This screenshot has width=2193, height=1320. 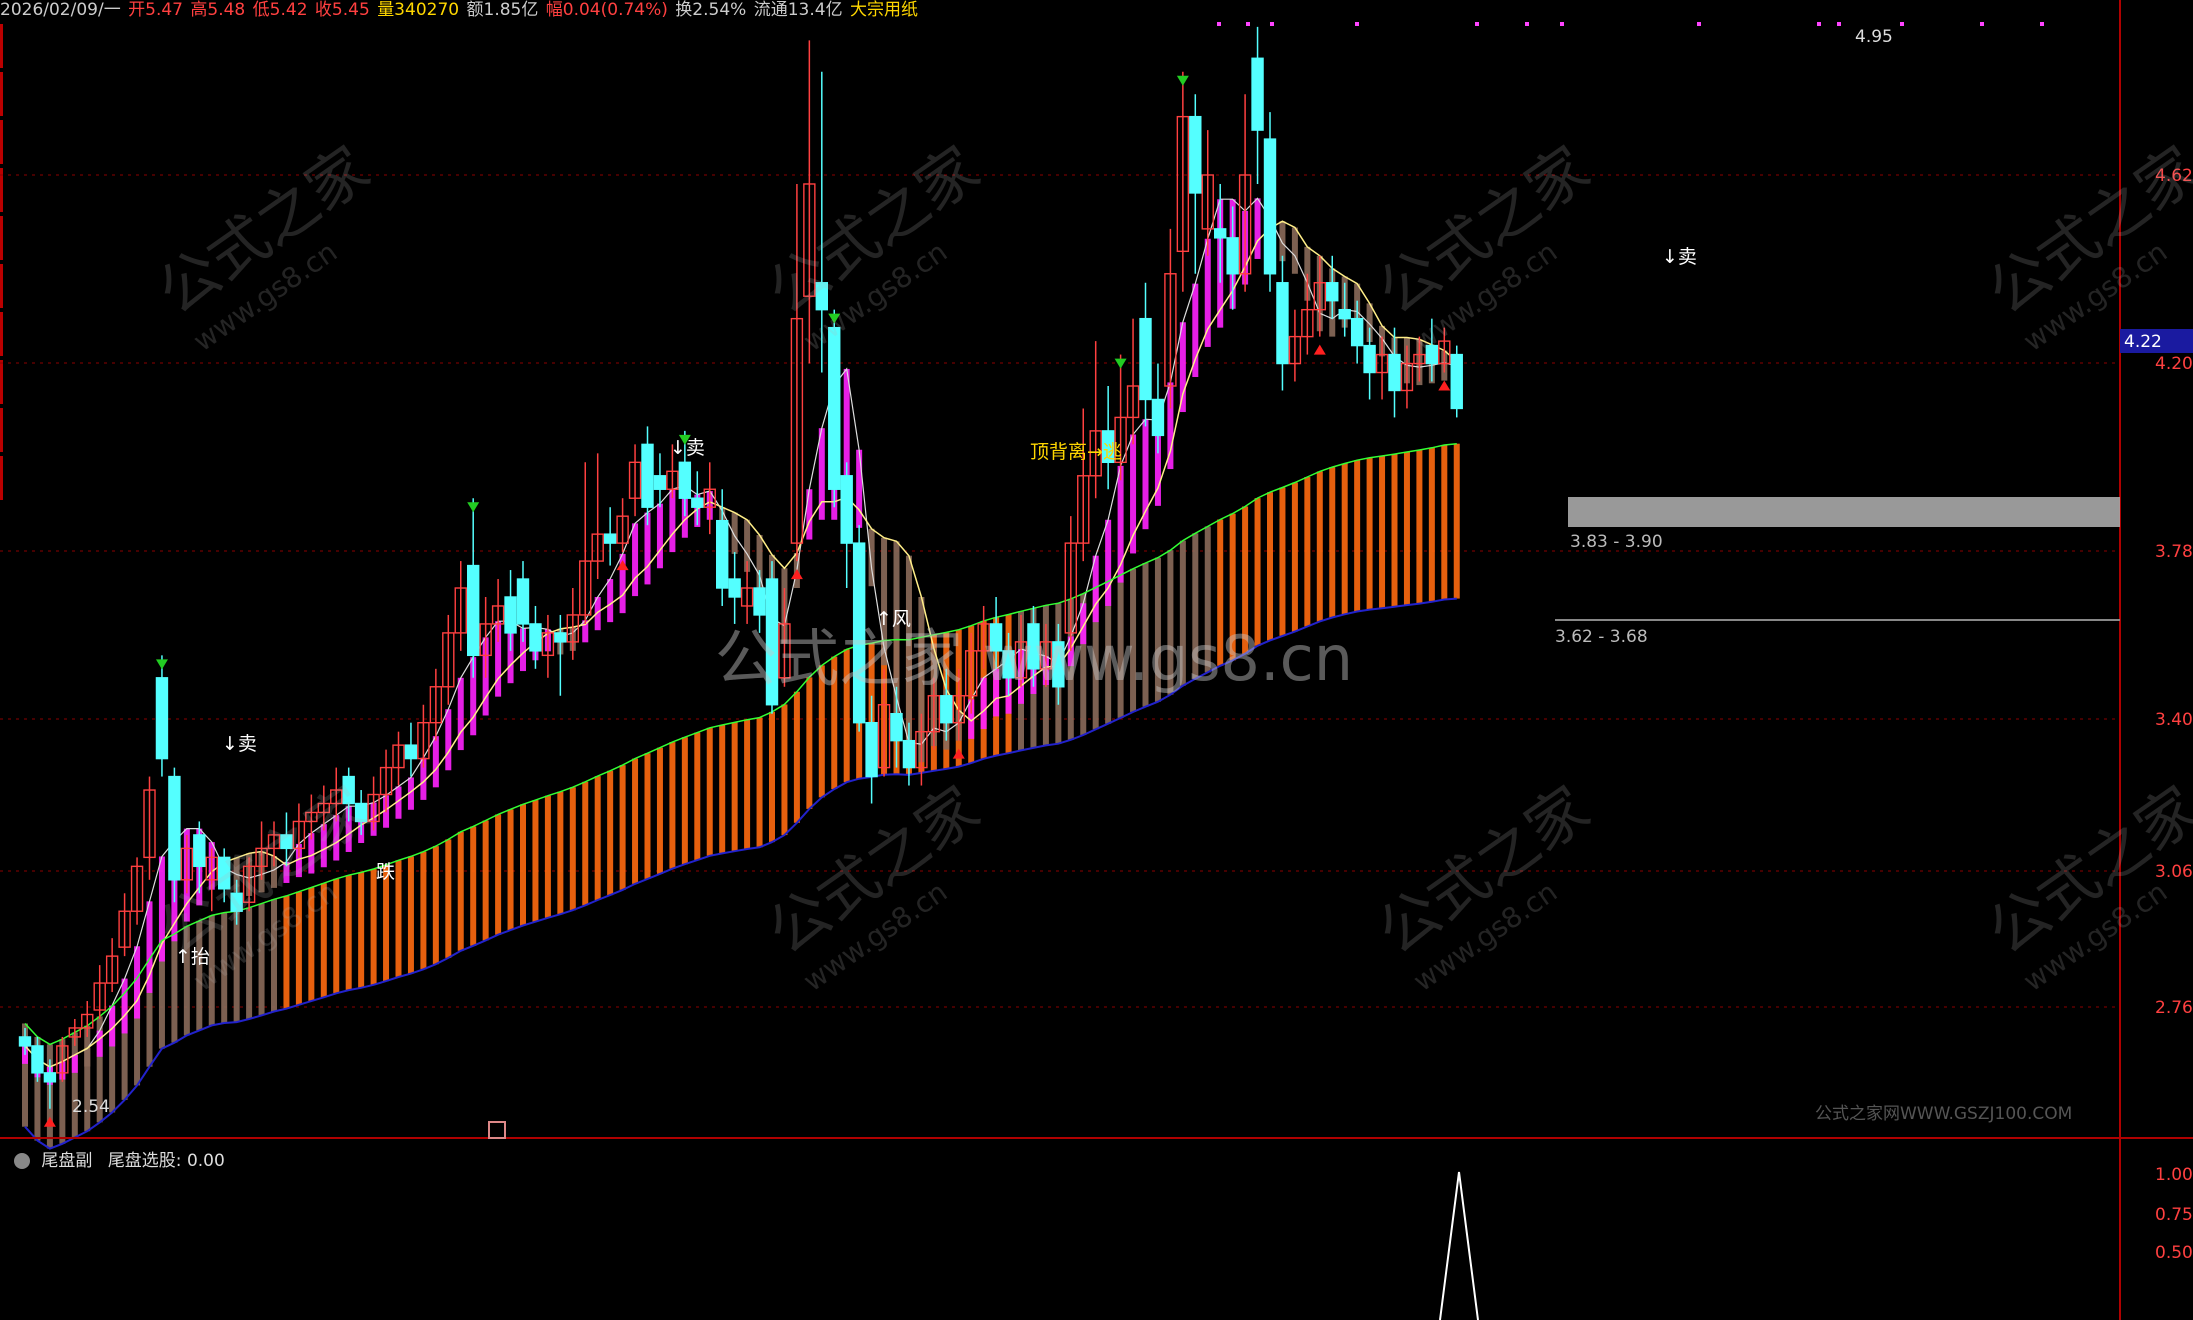 I want to click on resistance-zone, so click(x=1844, y=512).